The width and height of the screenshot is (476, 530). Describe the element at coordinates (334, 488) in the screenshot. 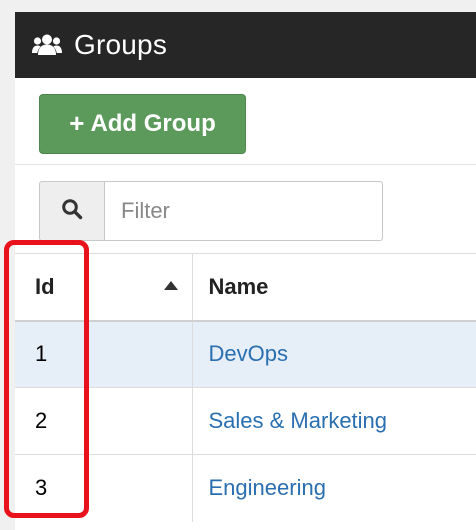

I see `cell-name: Engineering` at that location.